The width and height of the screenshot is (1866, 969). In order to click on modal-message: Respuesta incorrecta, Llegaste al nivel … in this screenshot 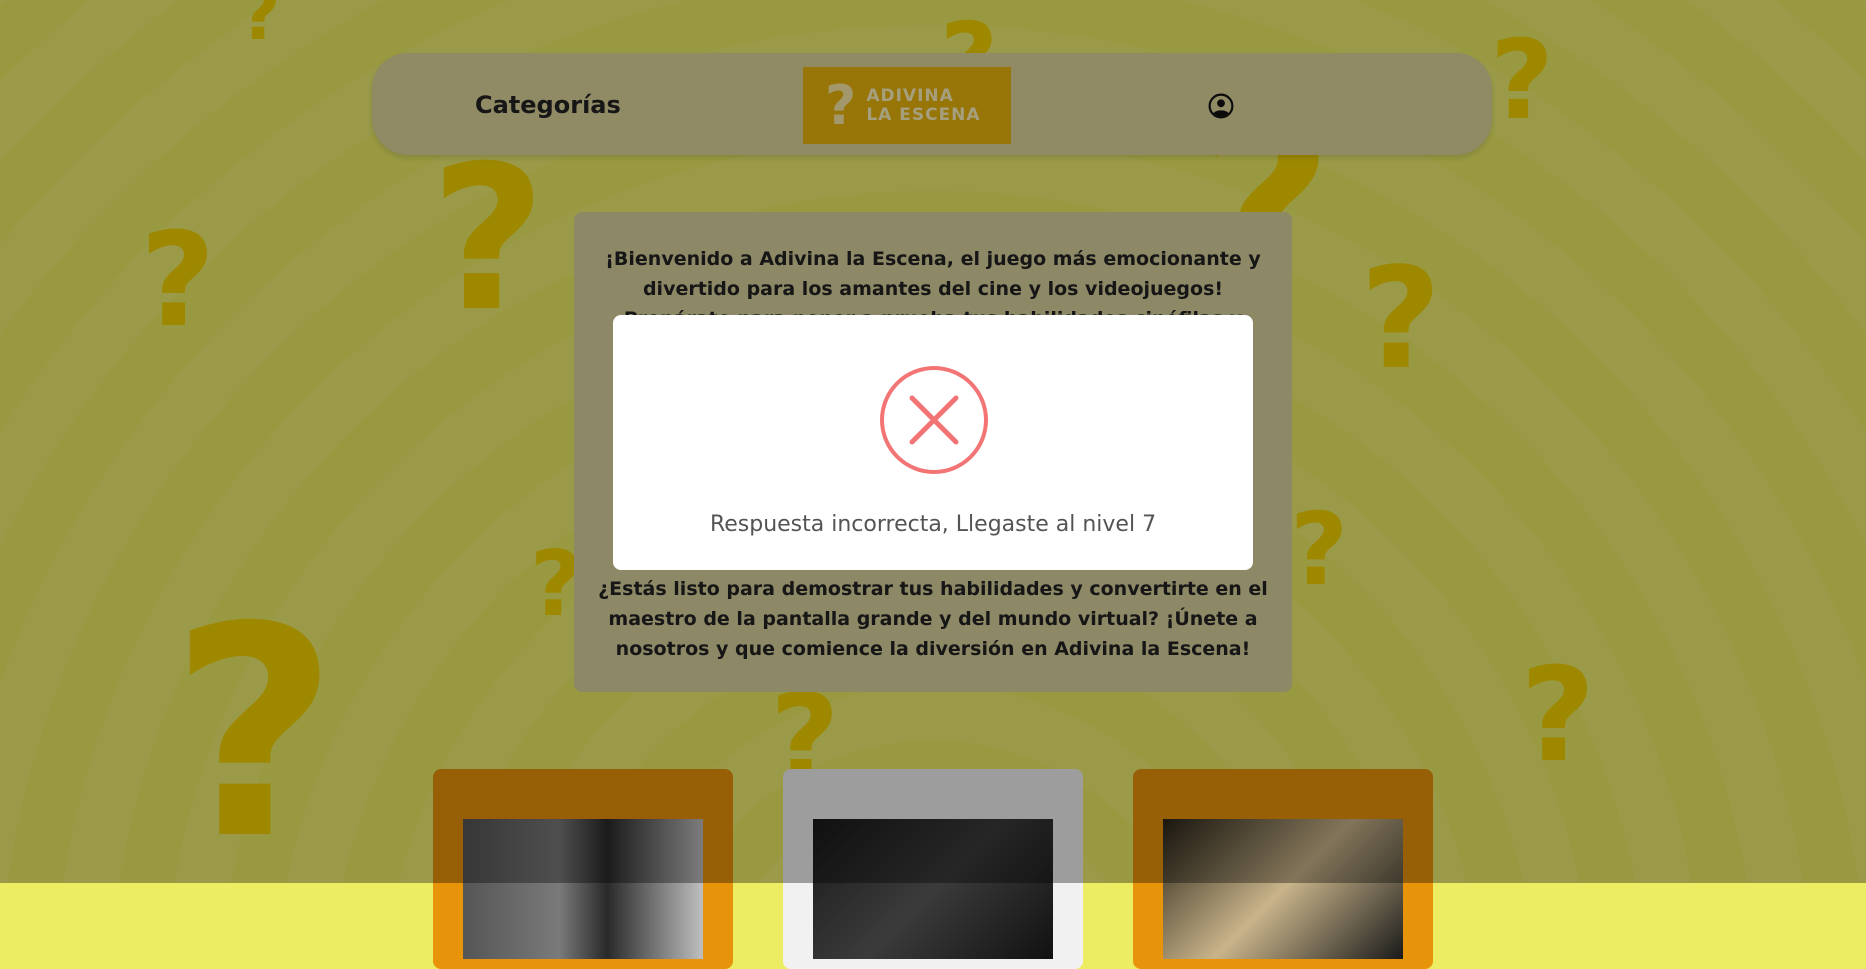, I will do `click(933, 524)`.